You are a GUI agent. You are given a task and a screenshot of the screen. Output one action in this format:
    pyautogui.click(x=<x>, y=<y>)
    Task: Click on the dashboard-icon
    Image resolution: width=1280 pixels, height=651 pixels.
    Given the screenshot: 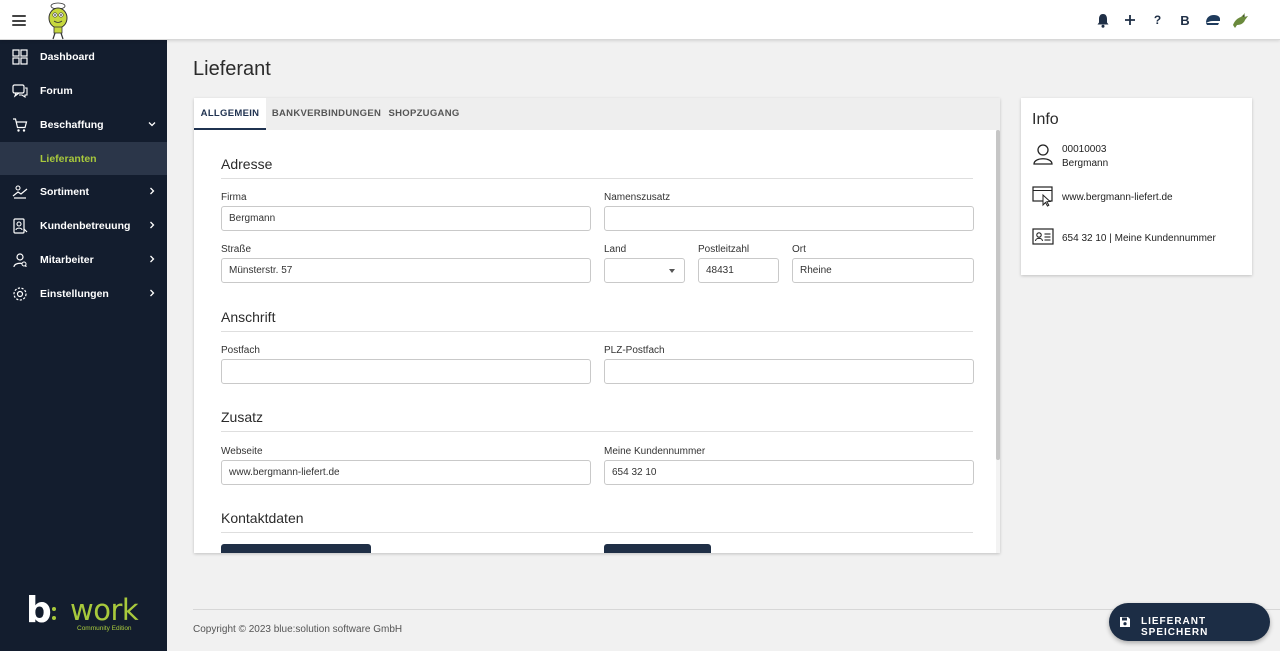 What is the action you would take?
    pyautogui.click(x=20, y=57)
    